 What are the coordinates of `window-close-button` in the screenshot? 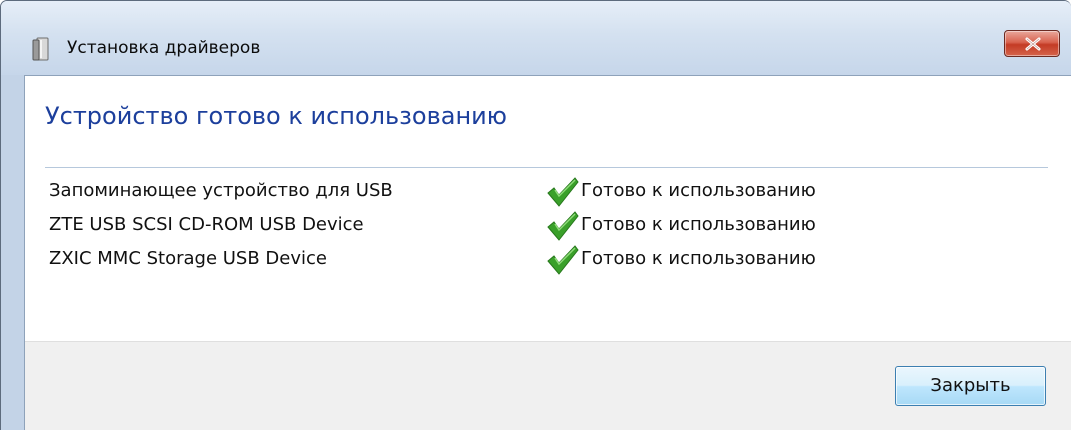 It's located at (1032, 43).